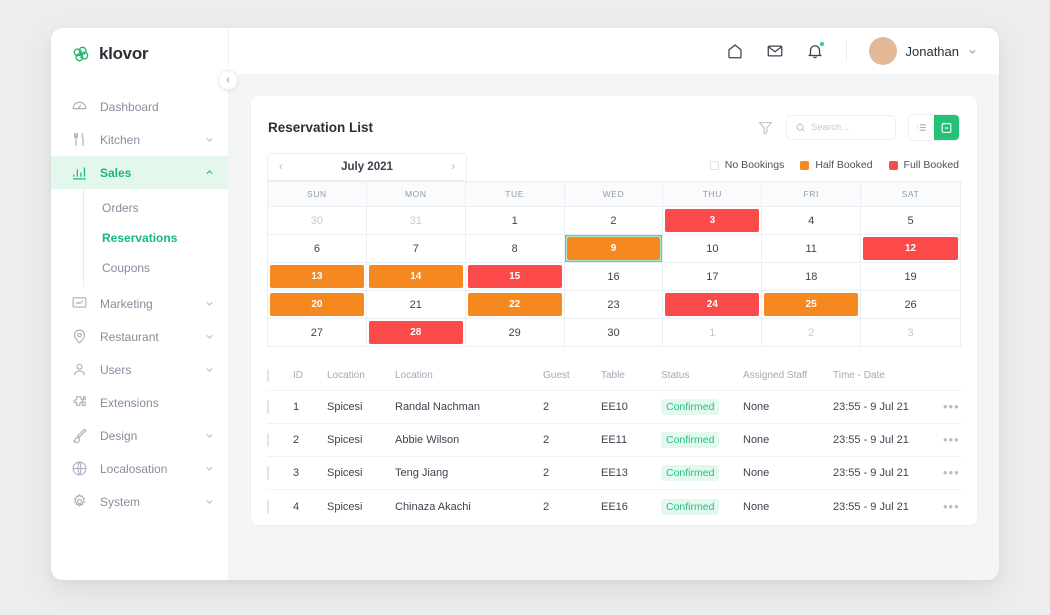 The image size is (1050, 615). What do you see at coordinates (812, 304) in the screenshot?
I see `calendar-day-cell: 25` at bounding box center [812, 304].